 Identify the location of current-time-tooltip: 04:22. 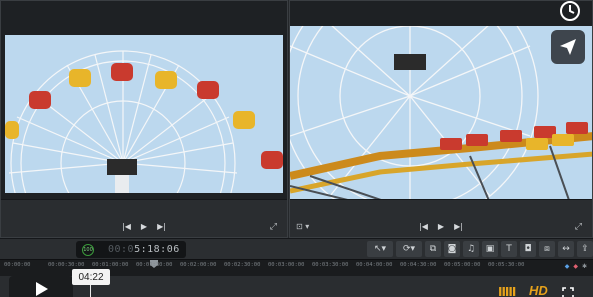
(91, 277).